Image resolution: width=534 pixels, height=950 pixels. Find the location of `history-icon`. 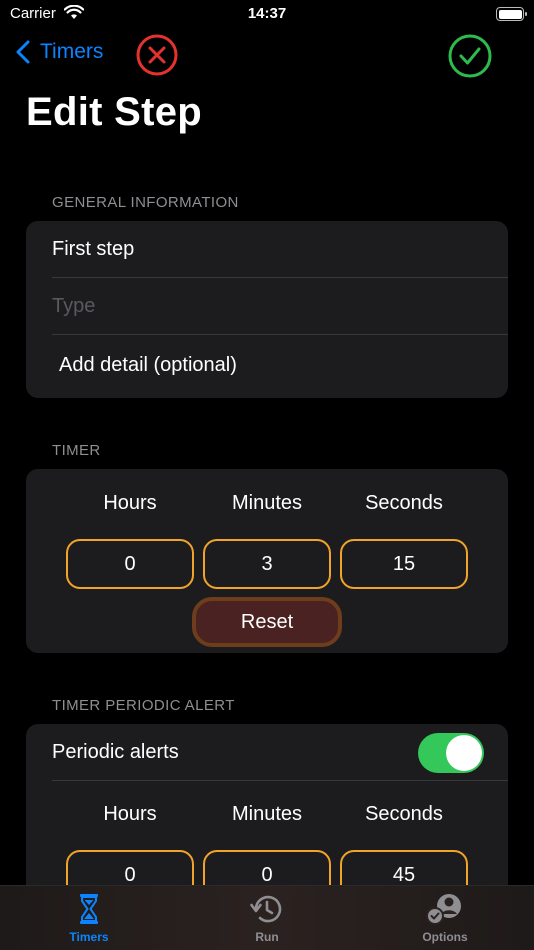

history-icon is located at coordinates (266, 909).